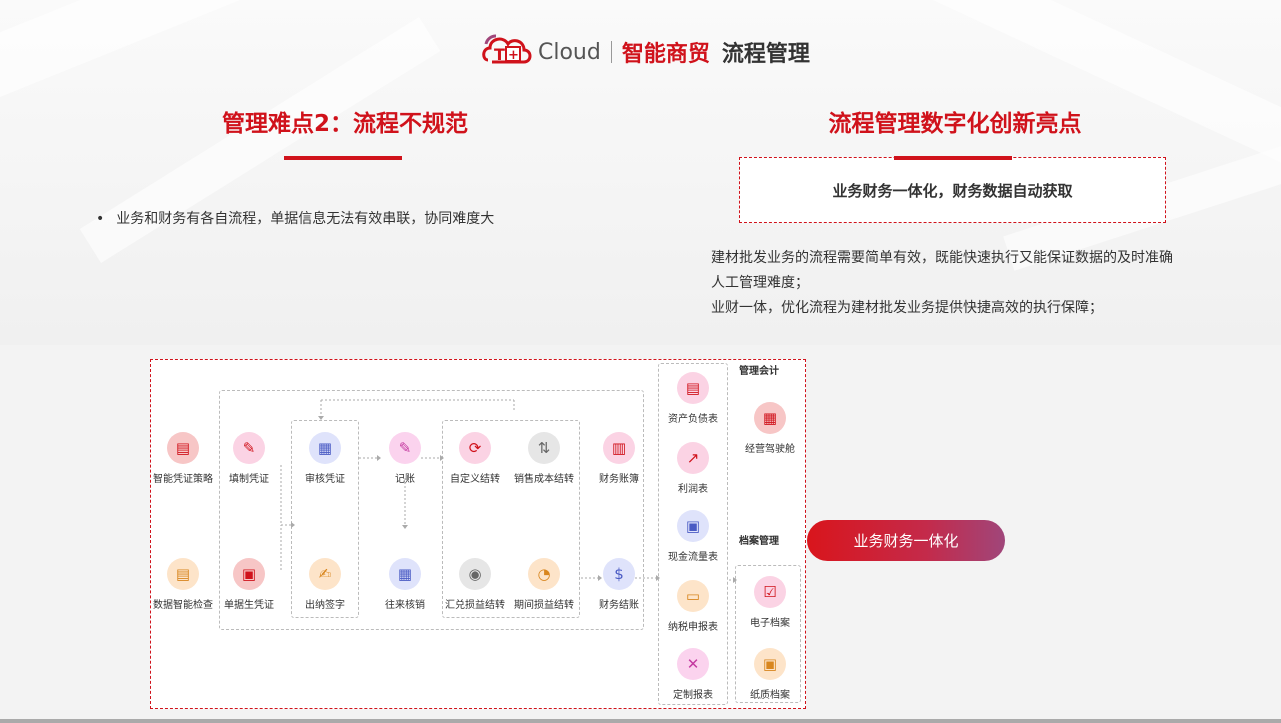 The width and height of the screenshot is (1281, 723). Describe the element at coordinates (569, 52) in the screenshot. I see `logo-cloud-text: Cloud` at that location.